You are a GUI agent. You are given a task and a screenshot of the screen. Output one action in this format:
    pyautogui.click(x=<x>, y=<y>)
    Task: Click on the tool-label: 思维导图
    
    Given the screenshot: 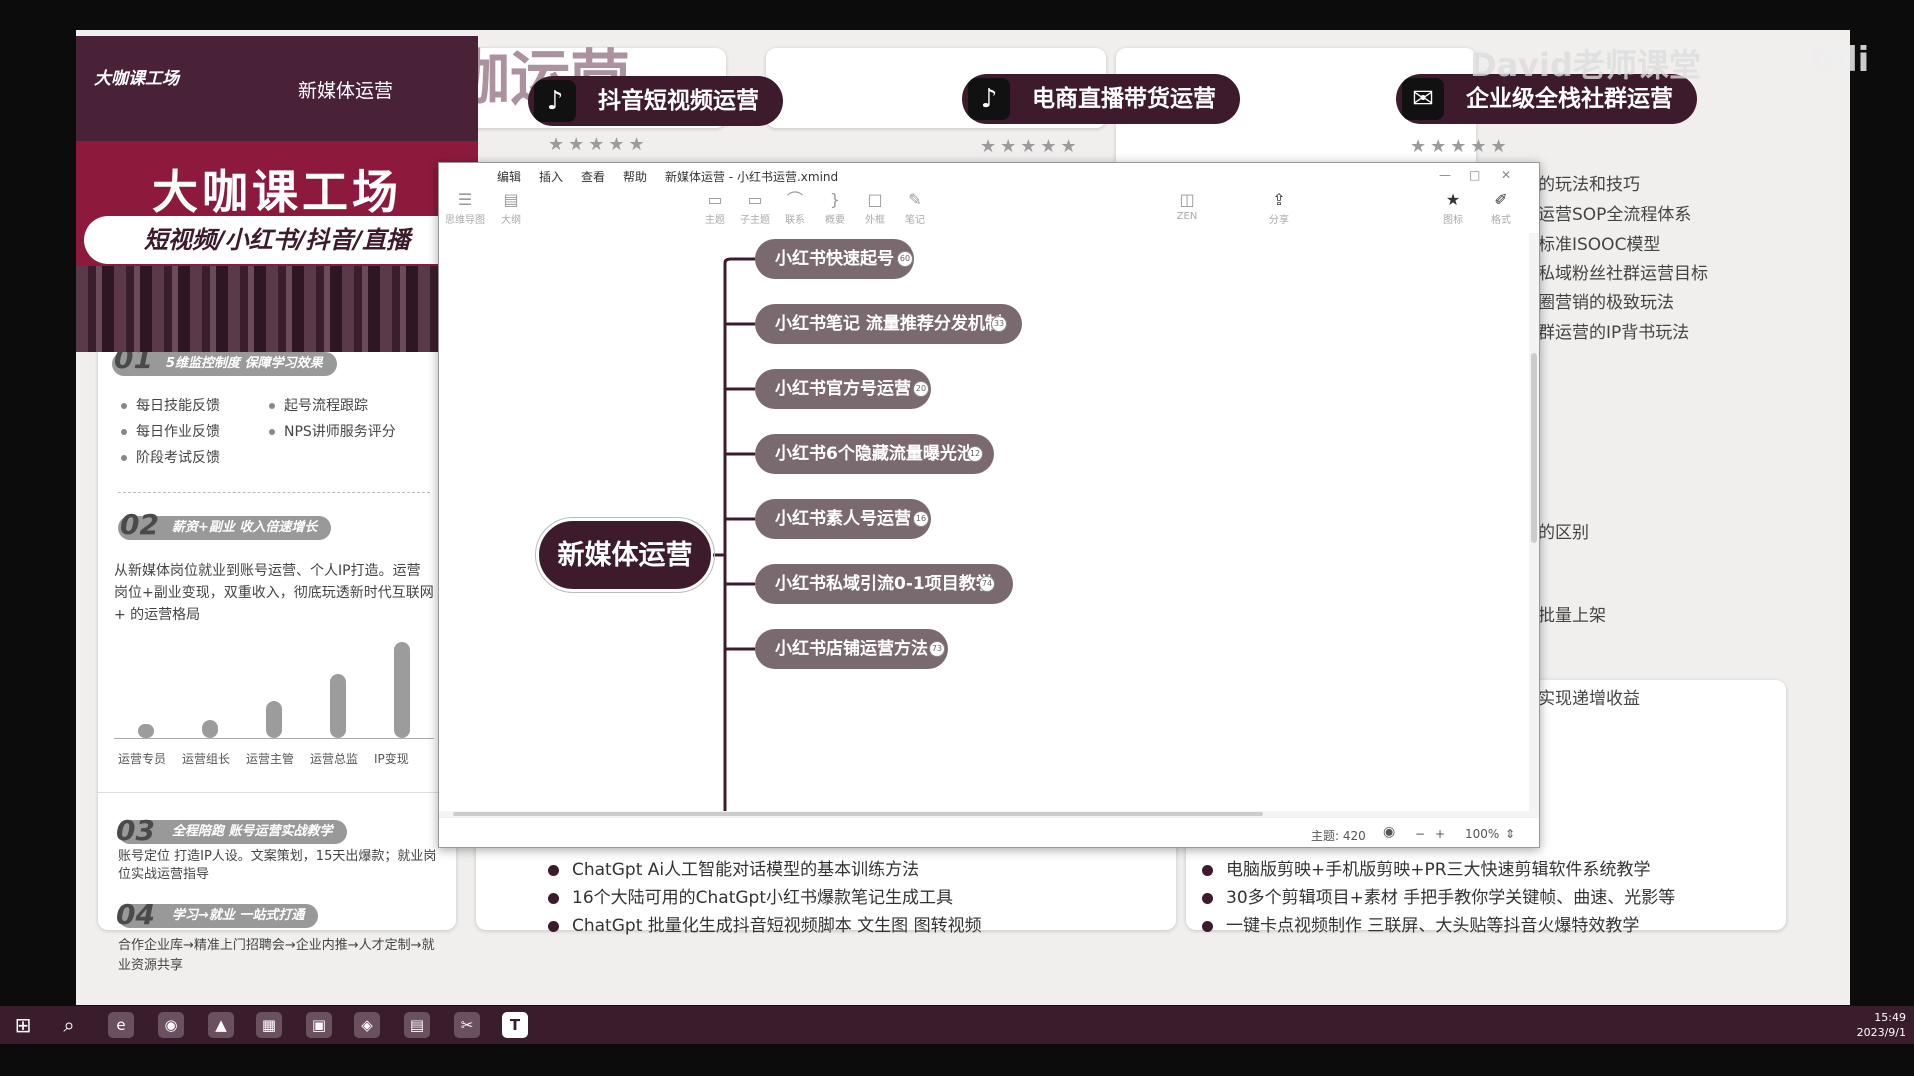 What is the action you would take?
    pyautogui.click(x=465, y=220)
    